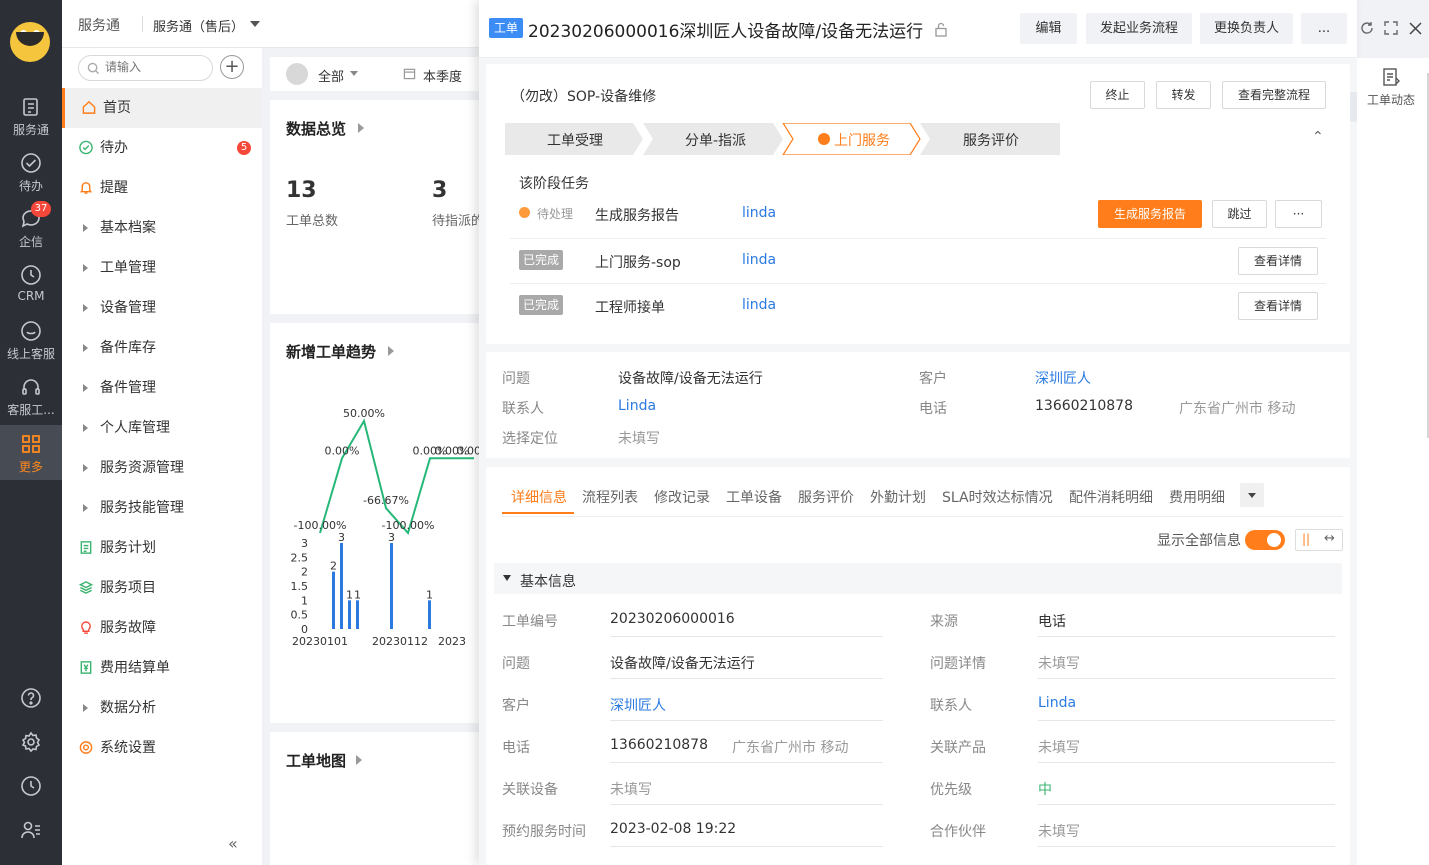 The image size is (1429, 865). I want to click on step-accept: 工单受理, so click(575, 140).